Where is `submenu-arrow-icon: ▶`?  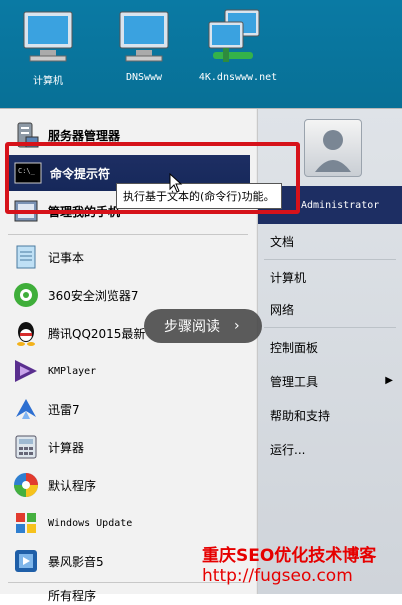
submenu-arrow-icon: ▶ is located at coordinates (389, 380).